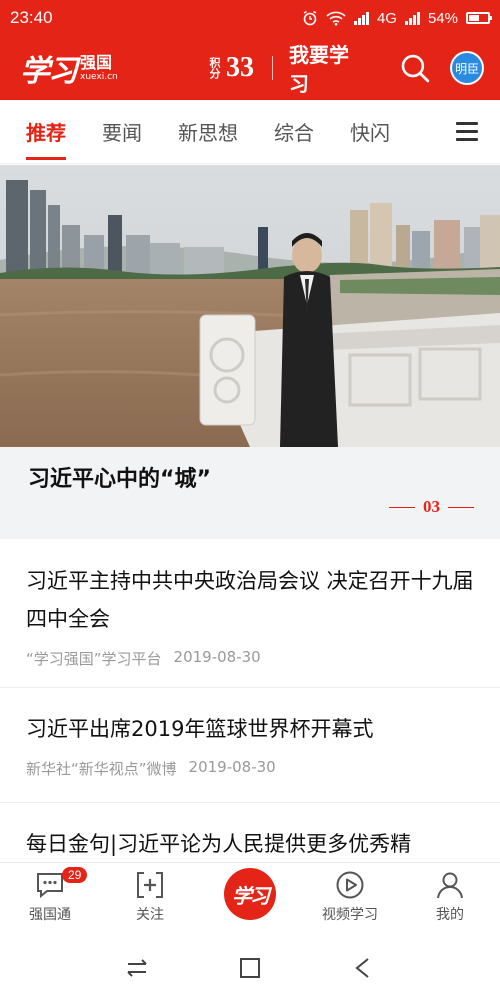  What do you see at coordinates (370, 131) in the screenshot?
I see `tab-flash: 快闪` at bounding box center [370, 131].